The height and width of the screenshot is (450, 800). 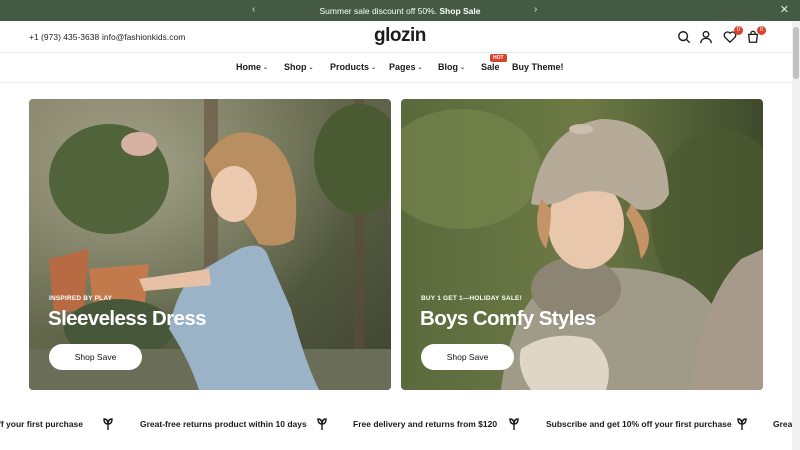 What do you see at coordinates (81, 298) in the screenshot?
I see `banner-eyebrow: INSPIRED BY PLAY` at bounding box center [81, 298].